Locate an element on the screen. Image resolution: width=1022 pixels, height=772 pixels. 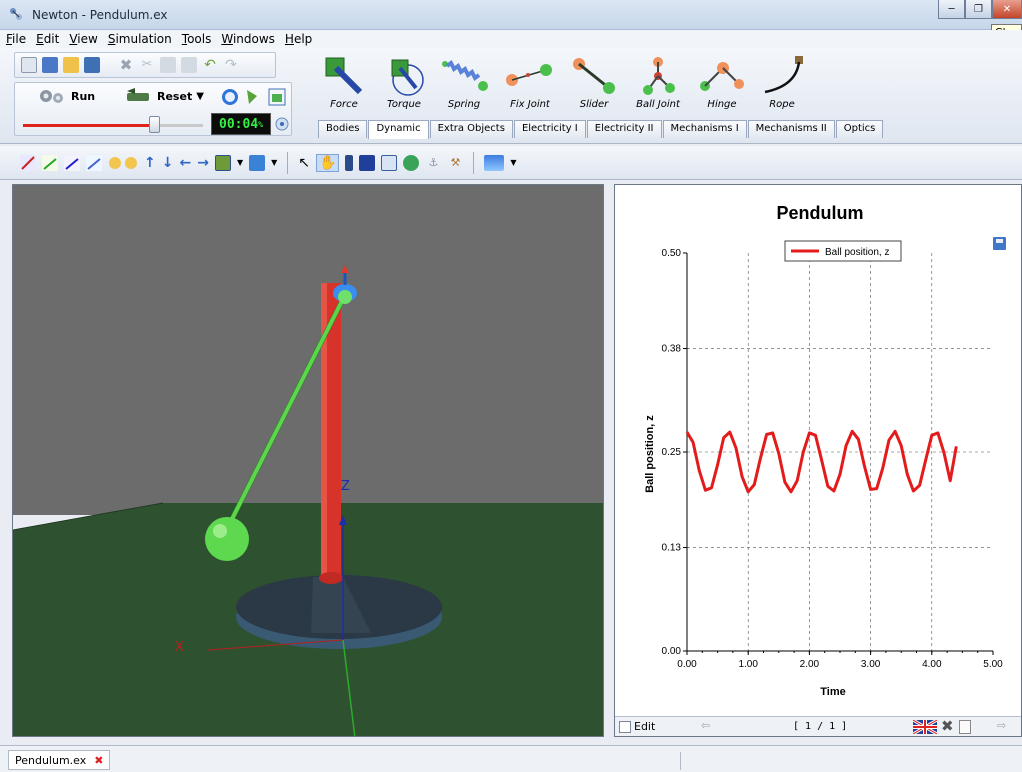
camera-view-dropdown-icon: ▼ is located at coordinates (513, 162).